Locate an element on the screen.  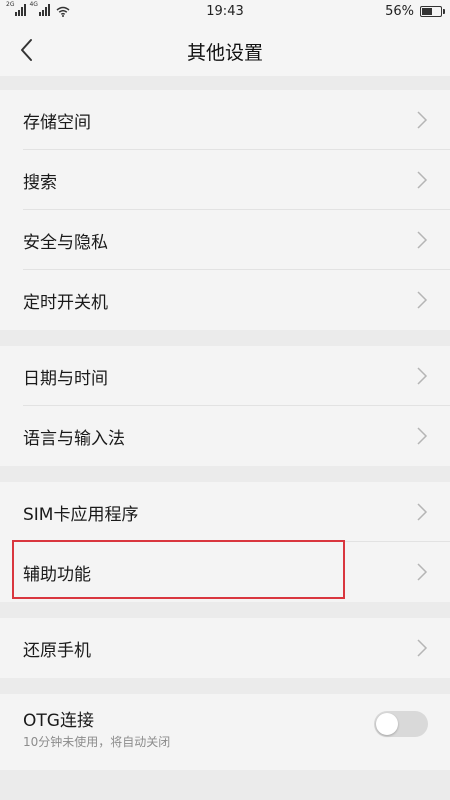
settings-item-label: SIM卡应用程序 is located at coordinates (81, 515).